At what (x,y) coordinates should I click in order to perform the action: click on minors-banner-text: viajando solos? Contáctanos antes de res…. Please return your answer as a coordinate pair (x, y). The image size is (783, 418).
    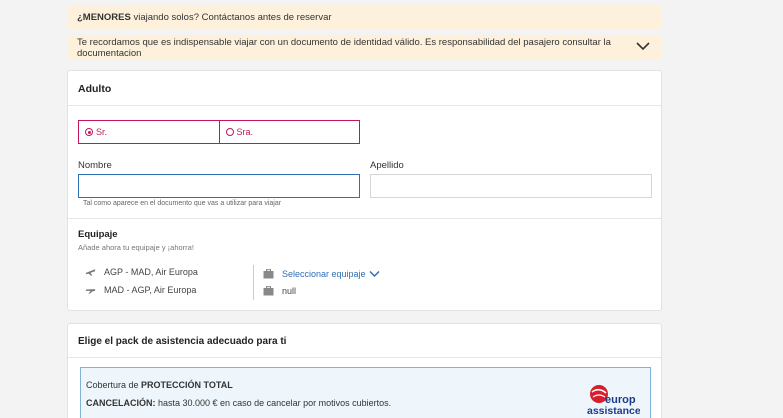
    Looking at the image, I should click on (231, 17).